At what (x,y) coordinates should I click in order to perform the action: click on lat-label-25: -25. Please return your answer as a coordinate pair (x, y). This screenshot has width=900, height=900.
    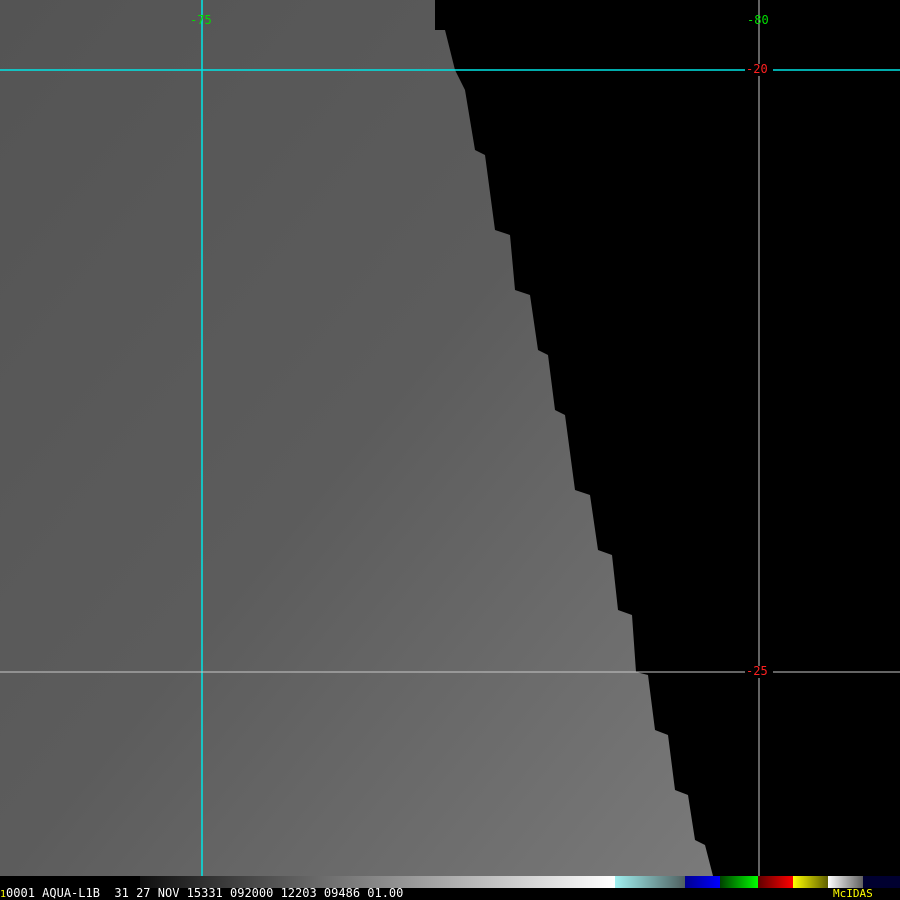
    Looking at the image, I should click on (757, 671).